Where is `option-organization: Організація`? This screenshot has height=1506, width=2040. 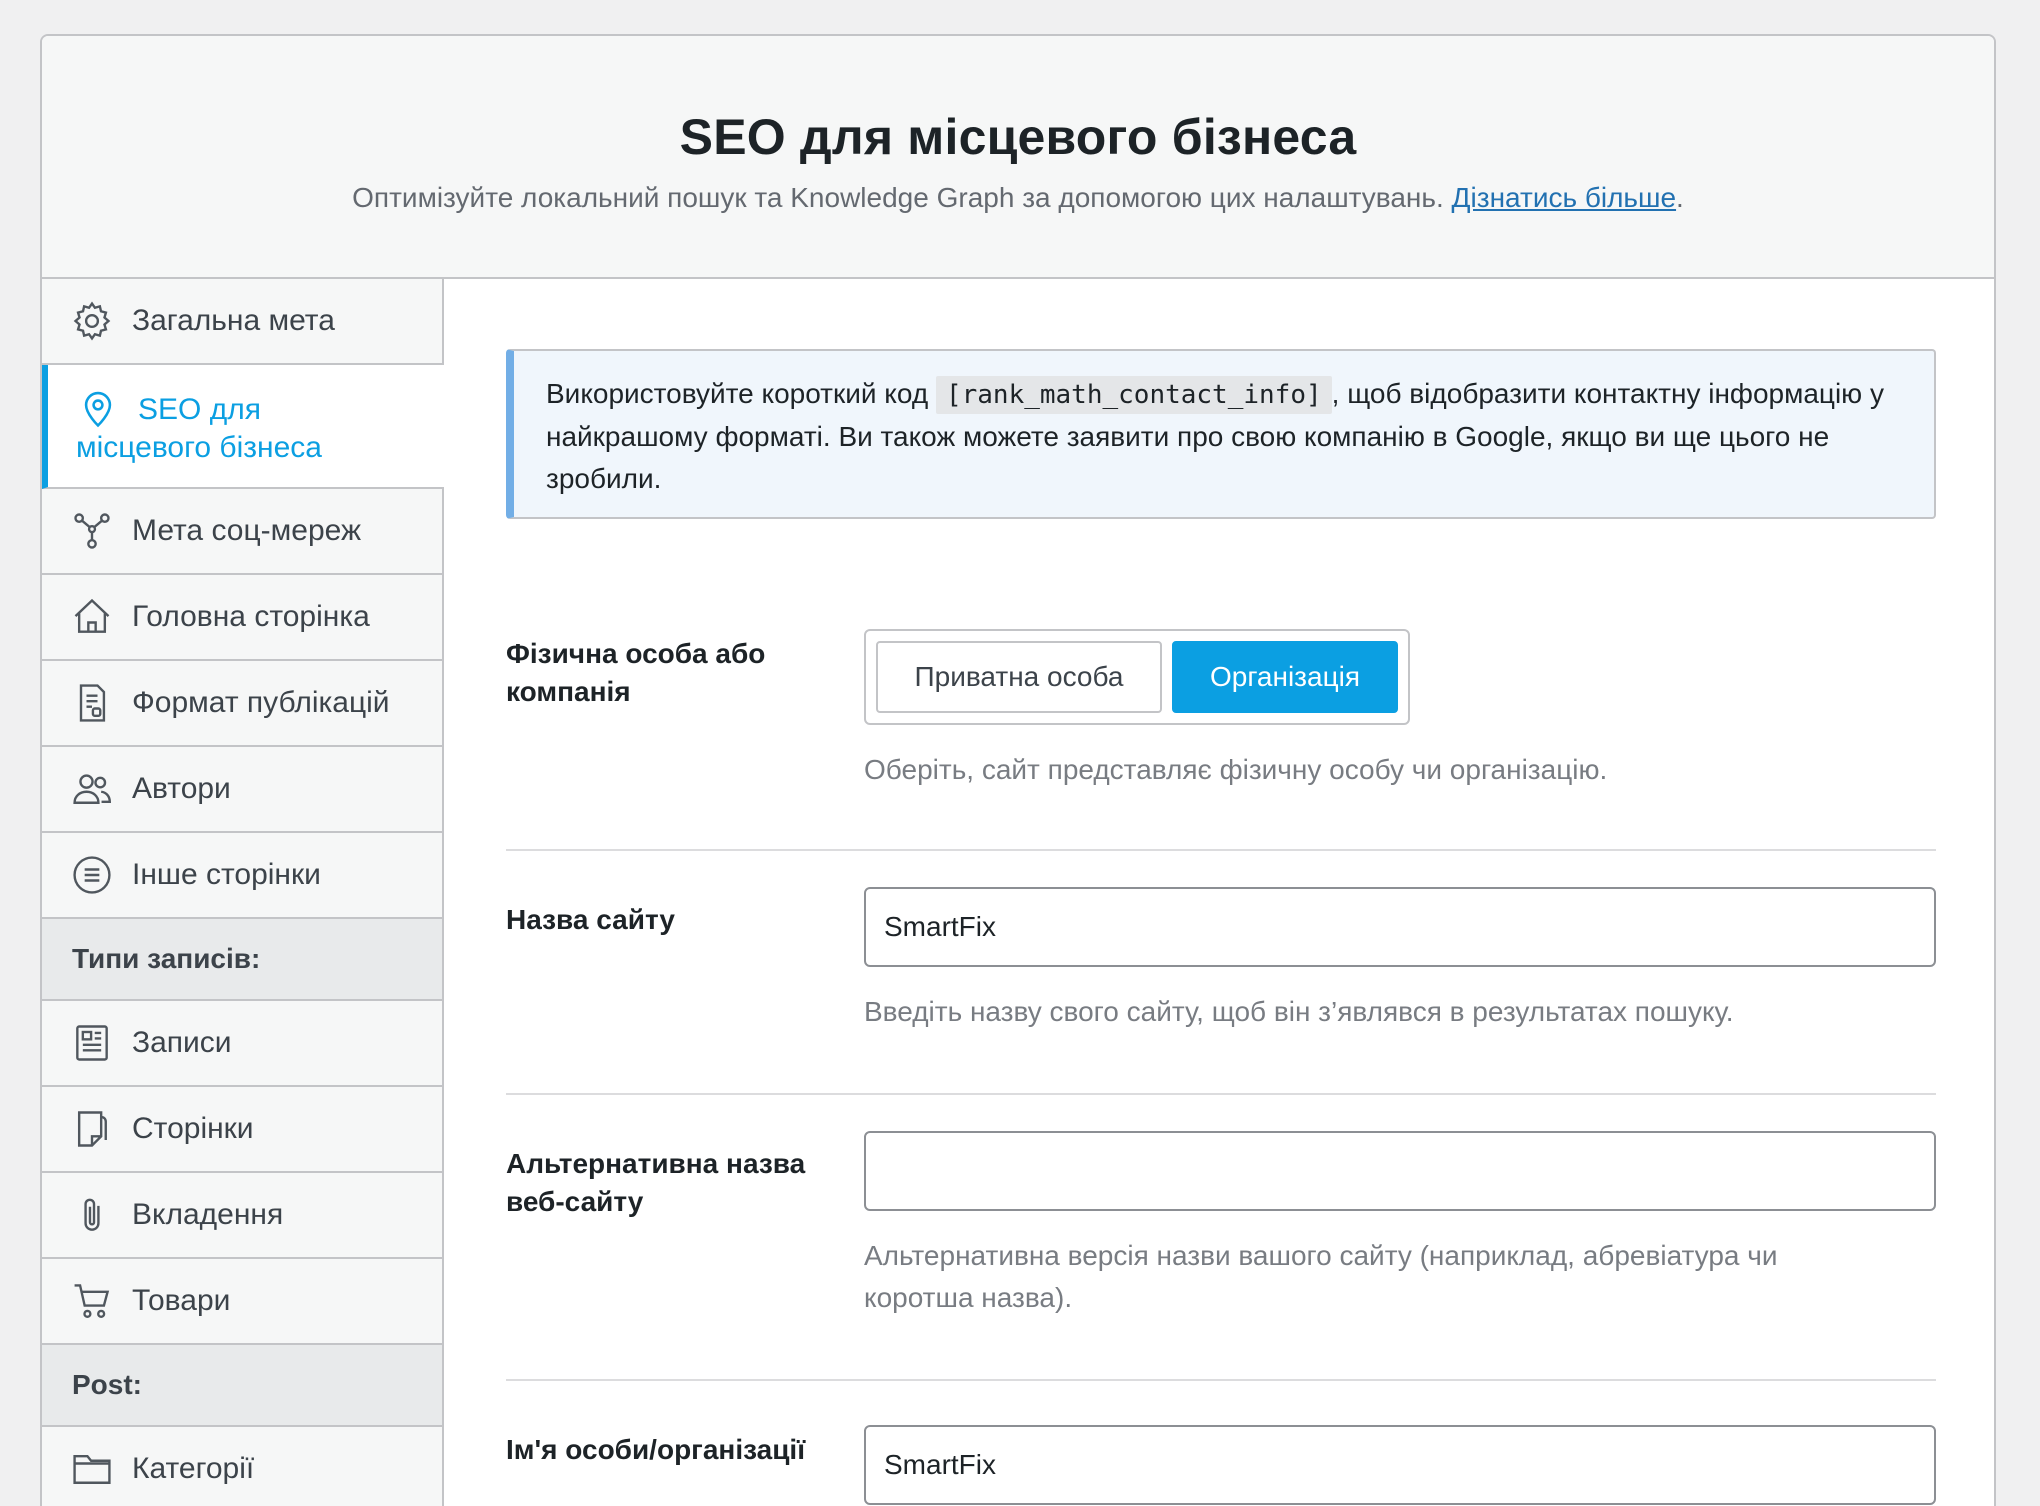 option-organization: Організація is located at coordinates (1285, 677).